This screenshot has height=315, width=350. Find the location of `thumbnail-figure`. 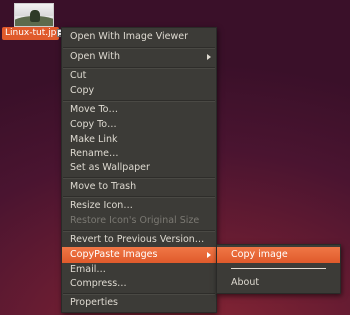

thumbnail-figure is located at coordinates (35, 16).